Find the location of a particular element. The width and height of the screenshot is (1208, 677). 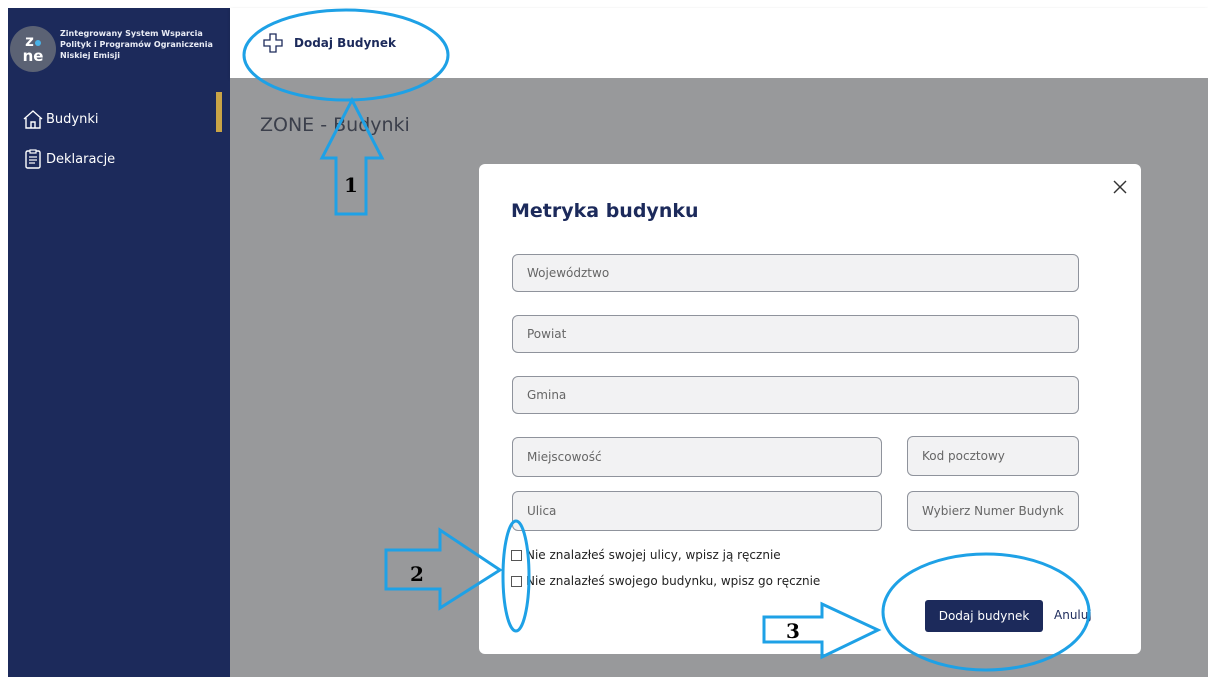

postal-code-field is located at coordinates (993, 456).